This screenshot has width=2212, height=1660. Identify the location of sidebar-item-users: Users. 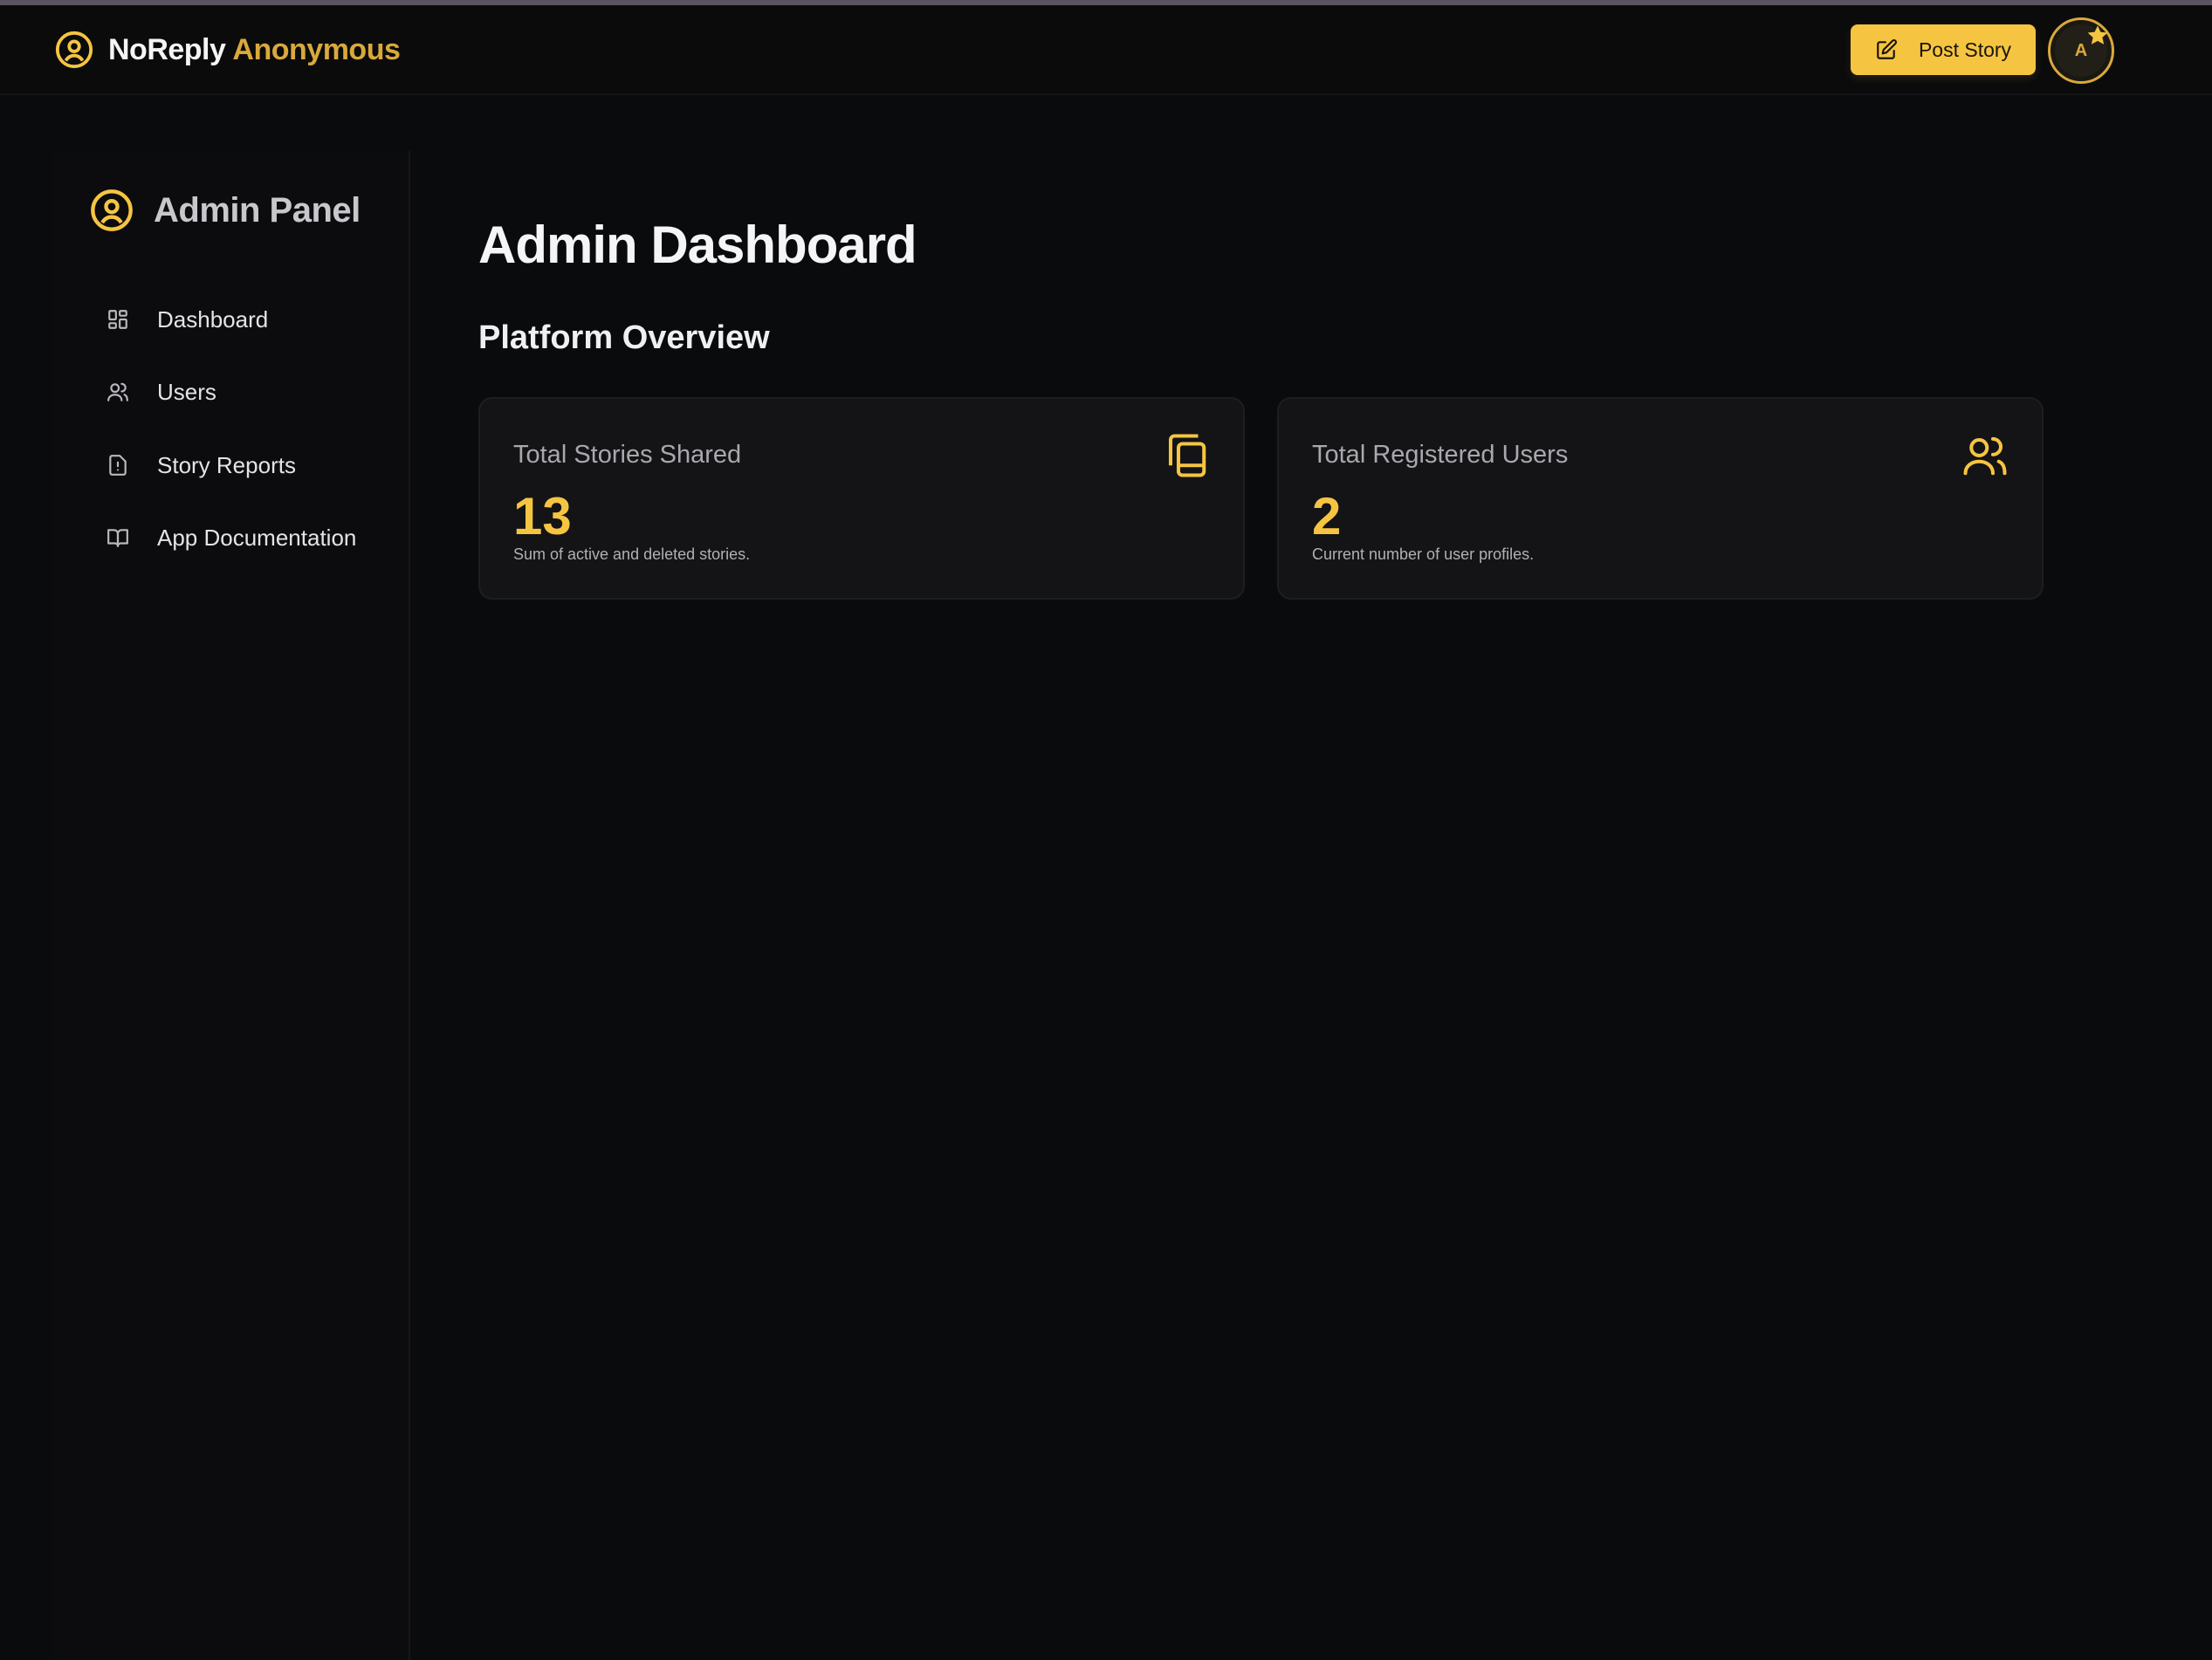
(161, 392).